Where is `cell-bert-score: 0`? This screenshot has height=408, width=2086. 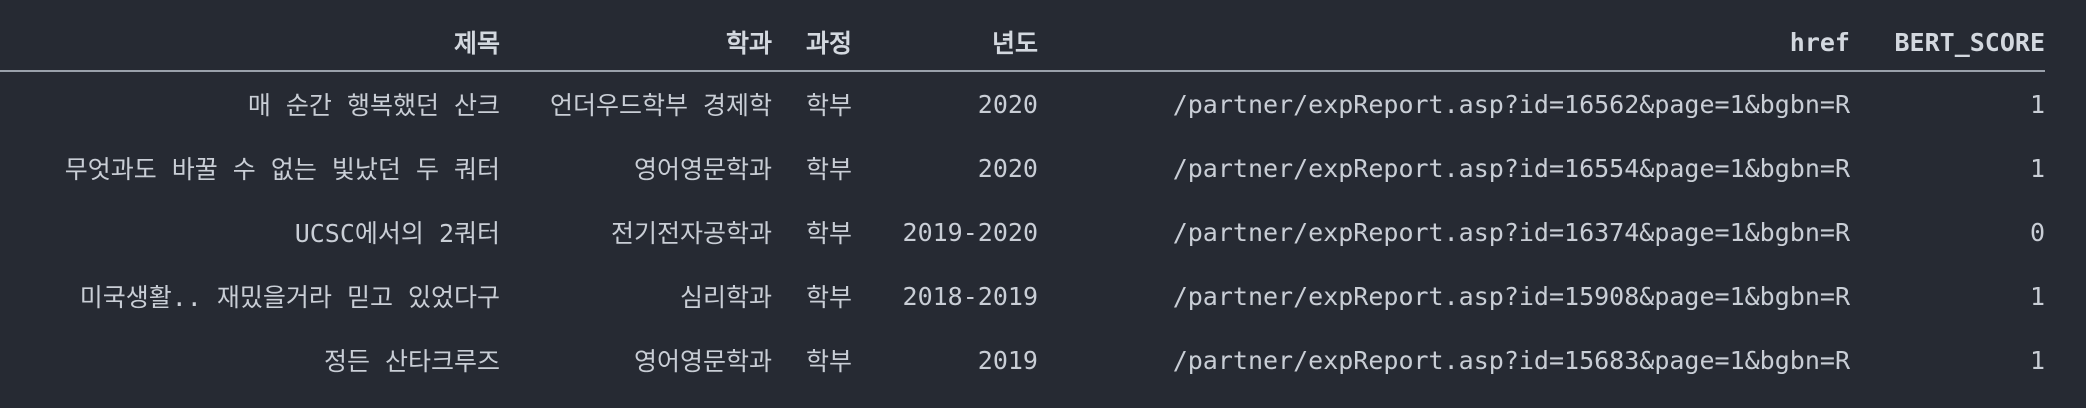 cell-bert-score: 0 is located at coordinates (2037, 232).